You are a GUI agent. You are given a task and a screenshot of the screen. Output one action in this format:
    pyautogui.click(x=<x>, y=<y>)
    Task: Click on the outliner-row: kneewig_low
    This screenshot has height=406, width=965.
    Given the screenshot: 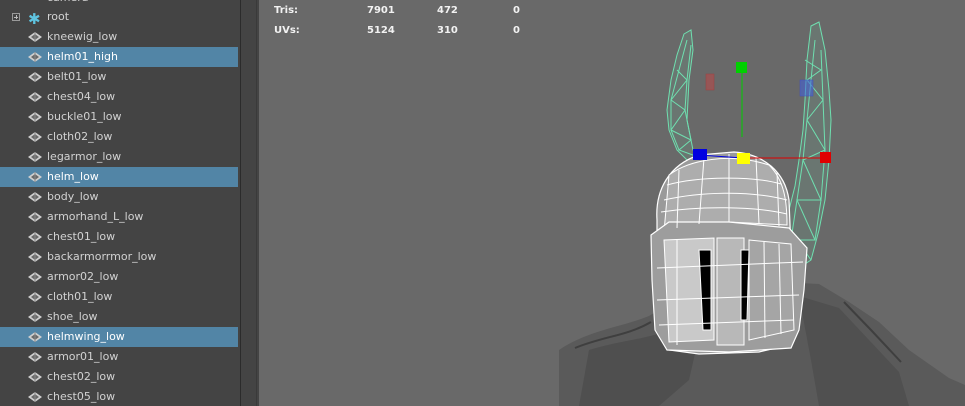 What is the action you would take?
    pyautogui.click(x=119, y=37)
    